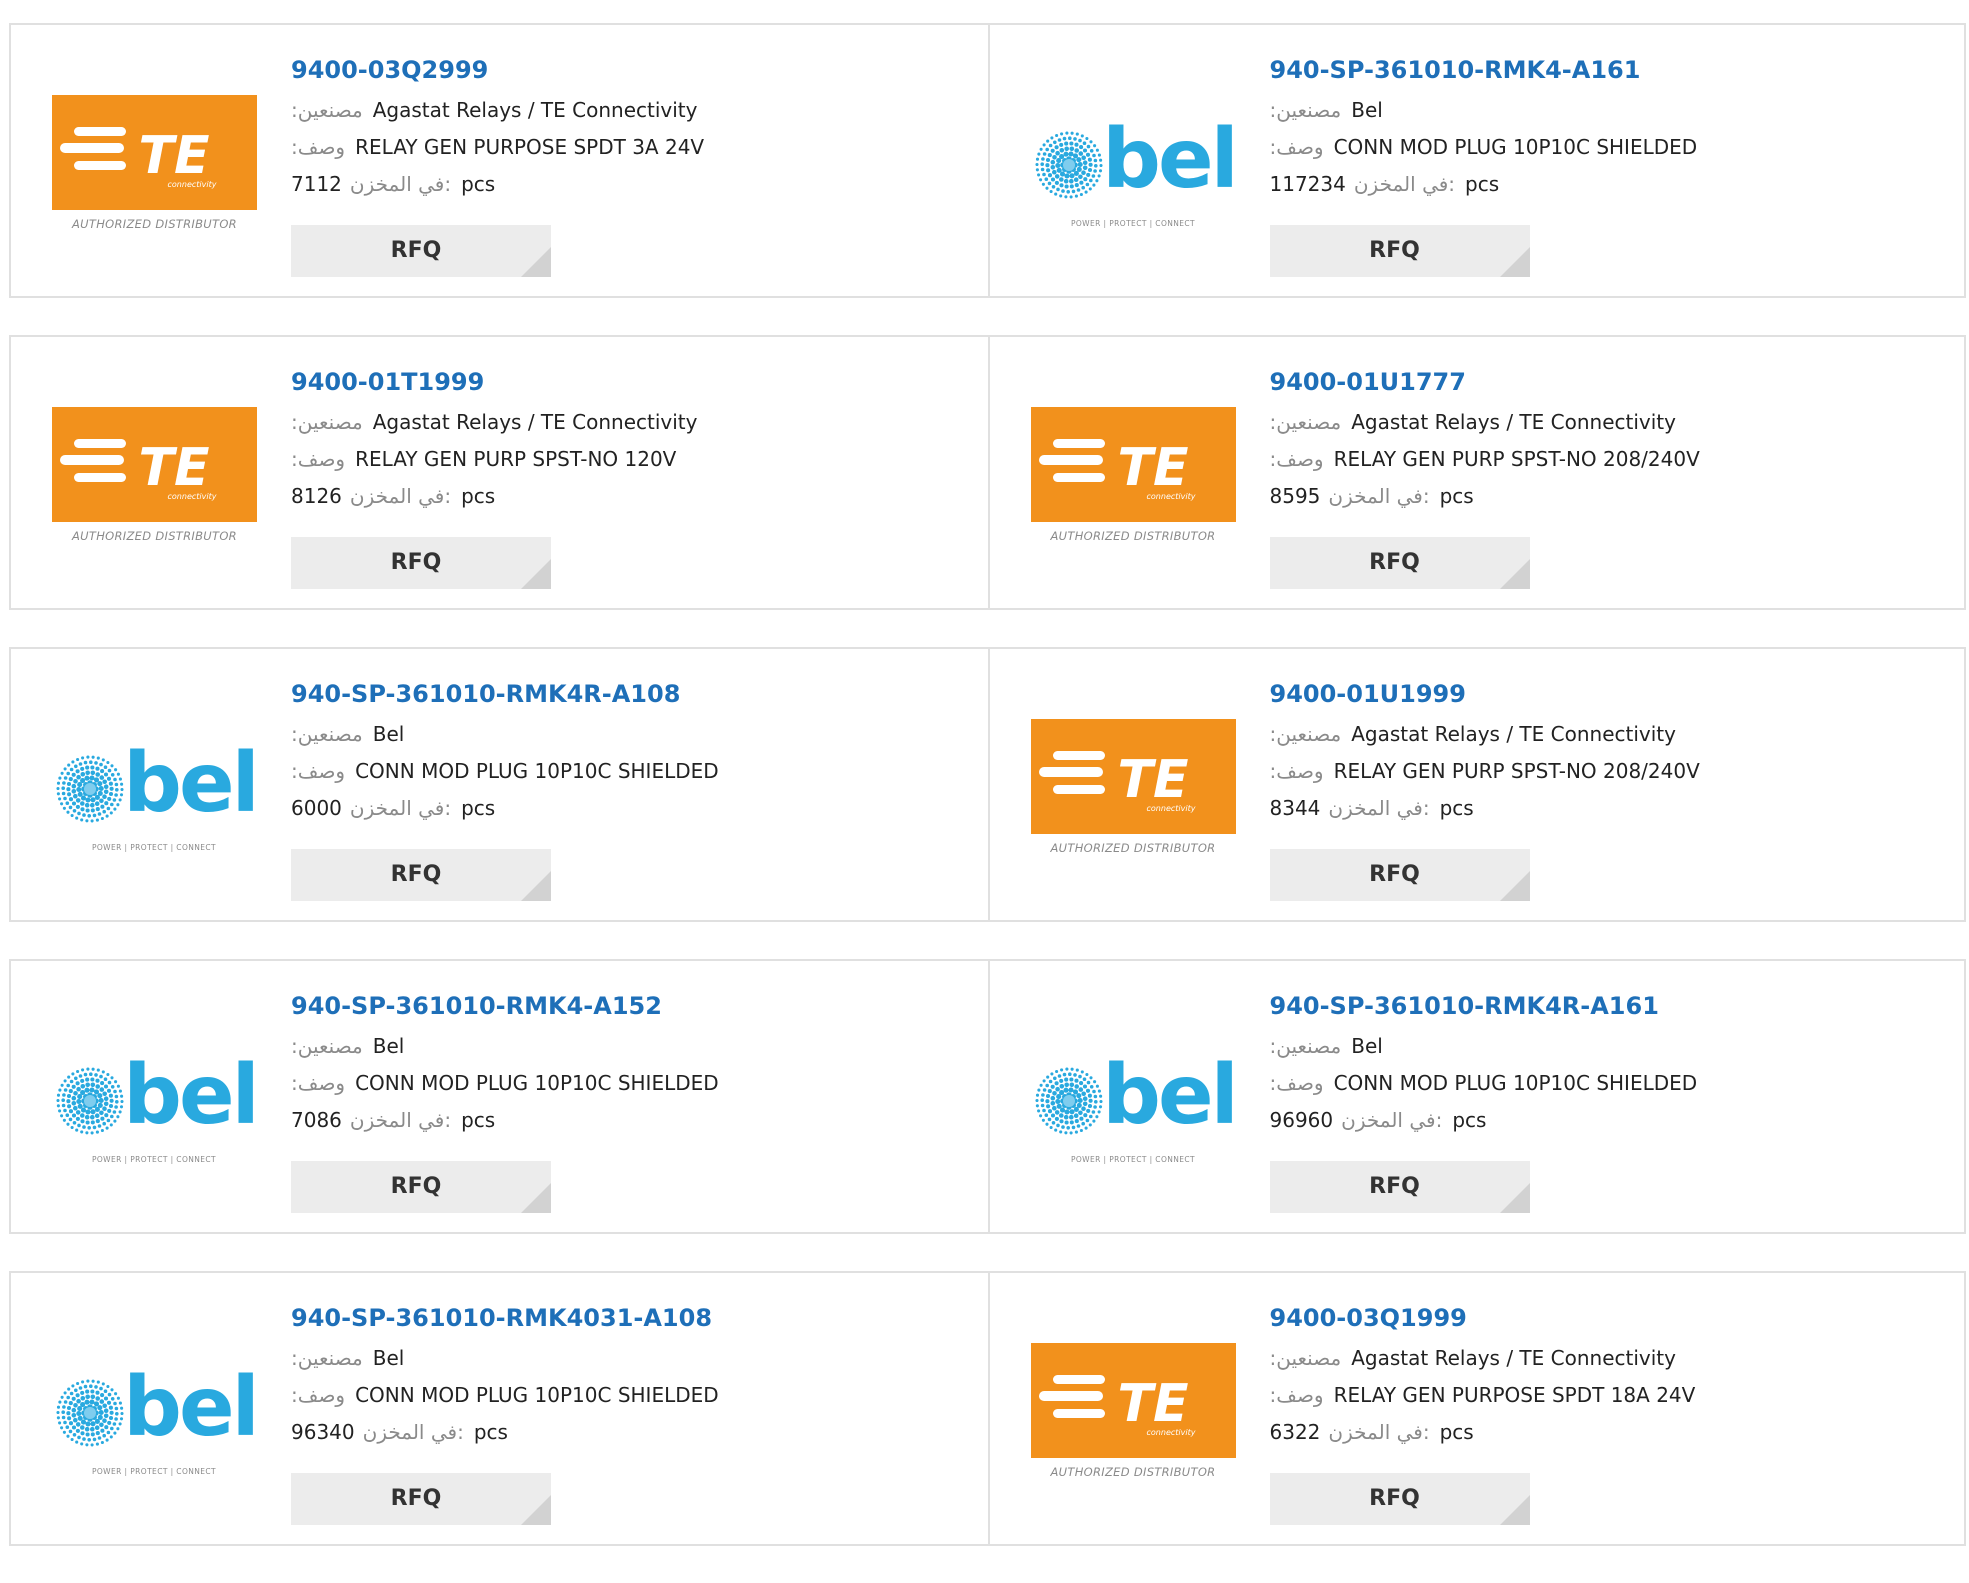 The width and height of the screenshot is (1969, 1583). Describe the element at coordinates (634, 738) in the screenshot. I see `manufacturer-line: :مصنعين Bel` at that location.